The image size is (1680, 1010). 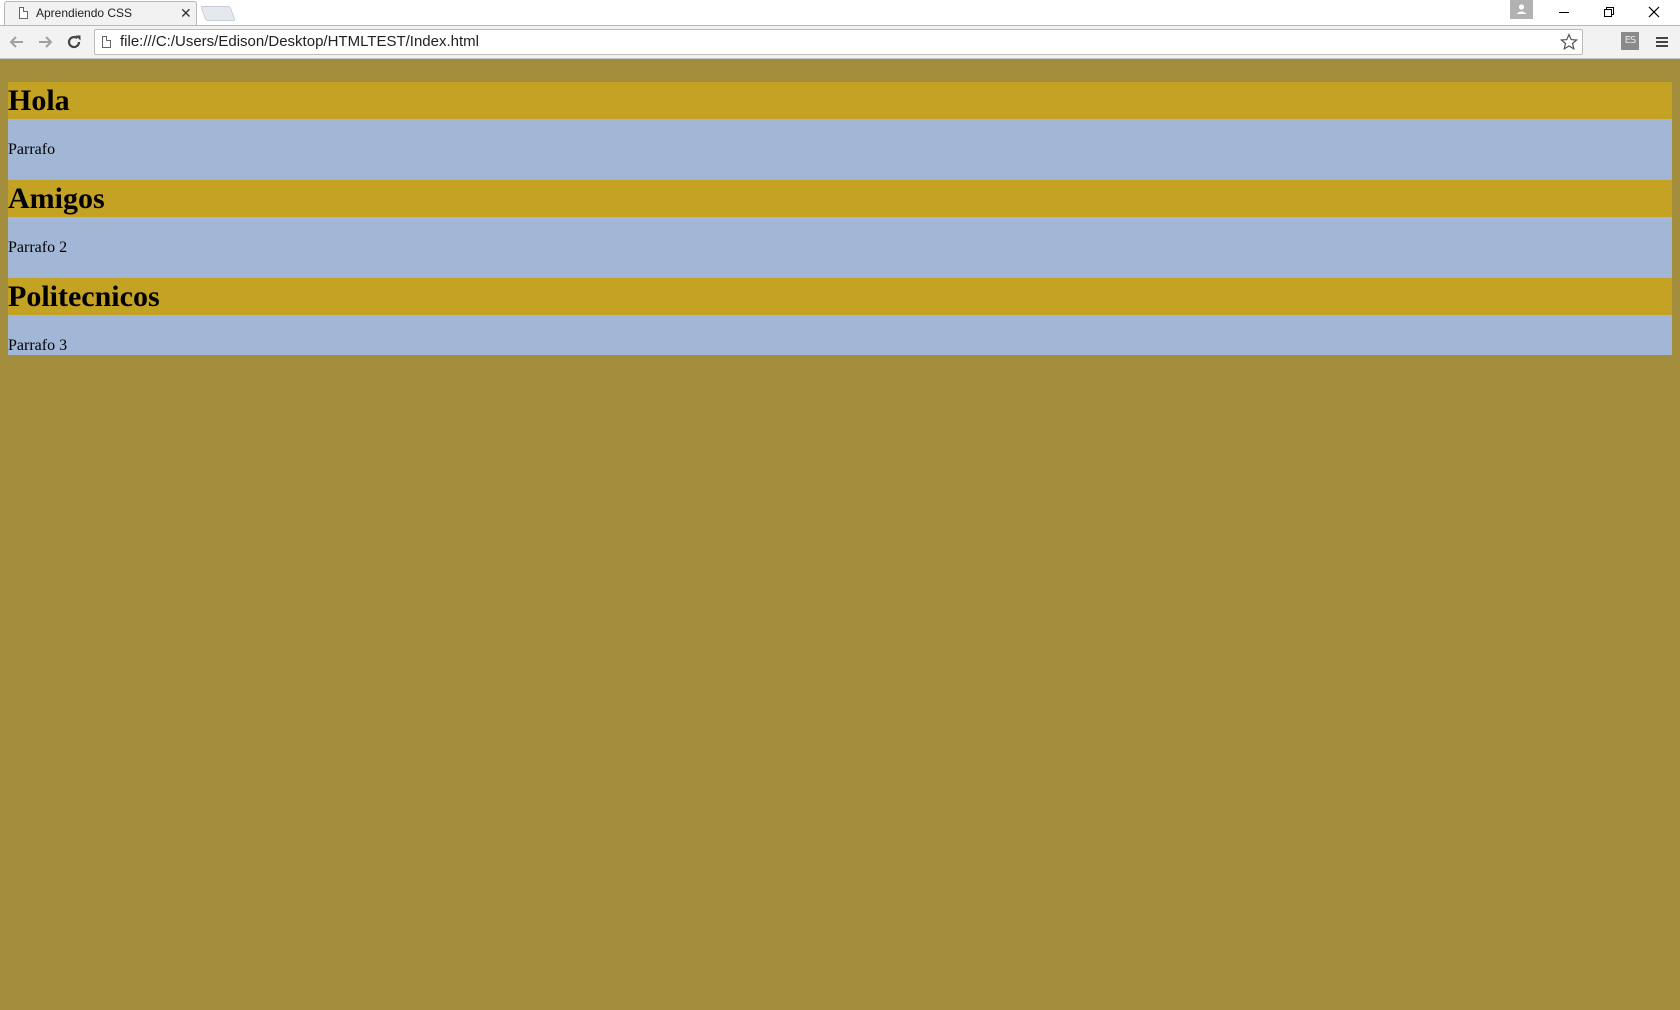 I want to click on reload-button, so click(x=74, y=42).